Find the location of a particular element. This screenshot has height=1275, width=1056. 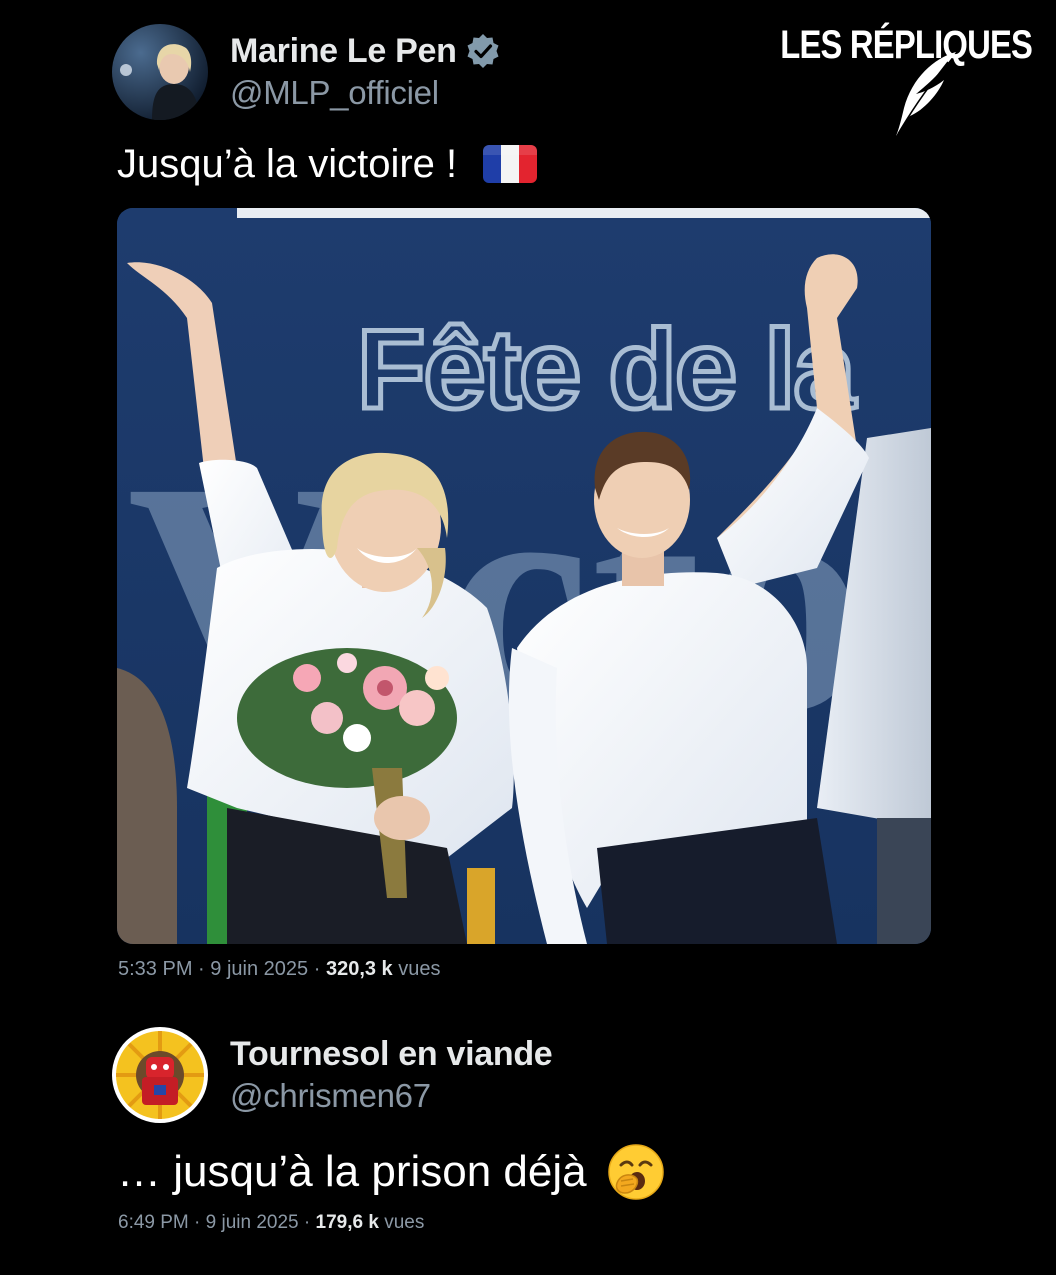

tweet-header: Tournesol en viande @chrismen67 is located at coordinates (332, 1075).